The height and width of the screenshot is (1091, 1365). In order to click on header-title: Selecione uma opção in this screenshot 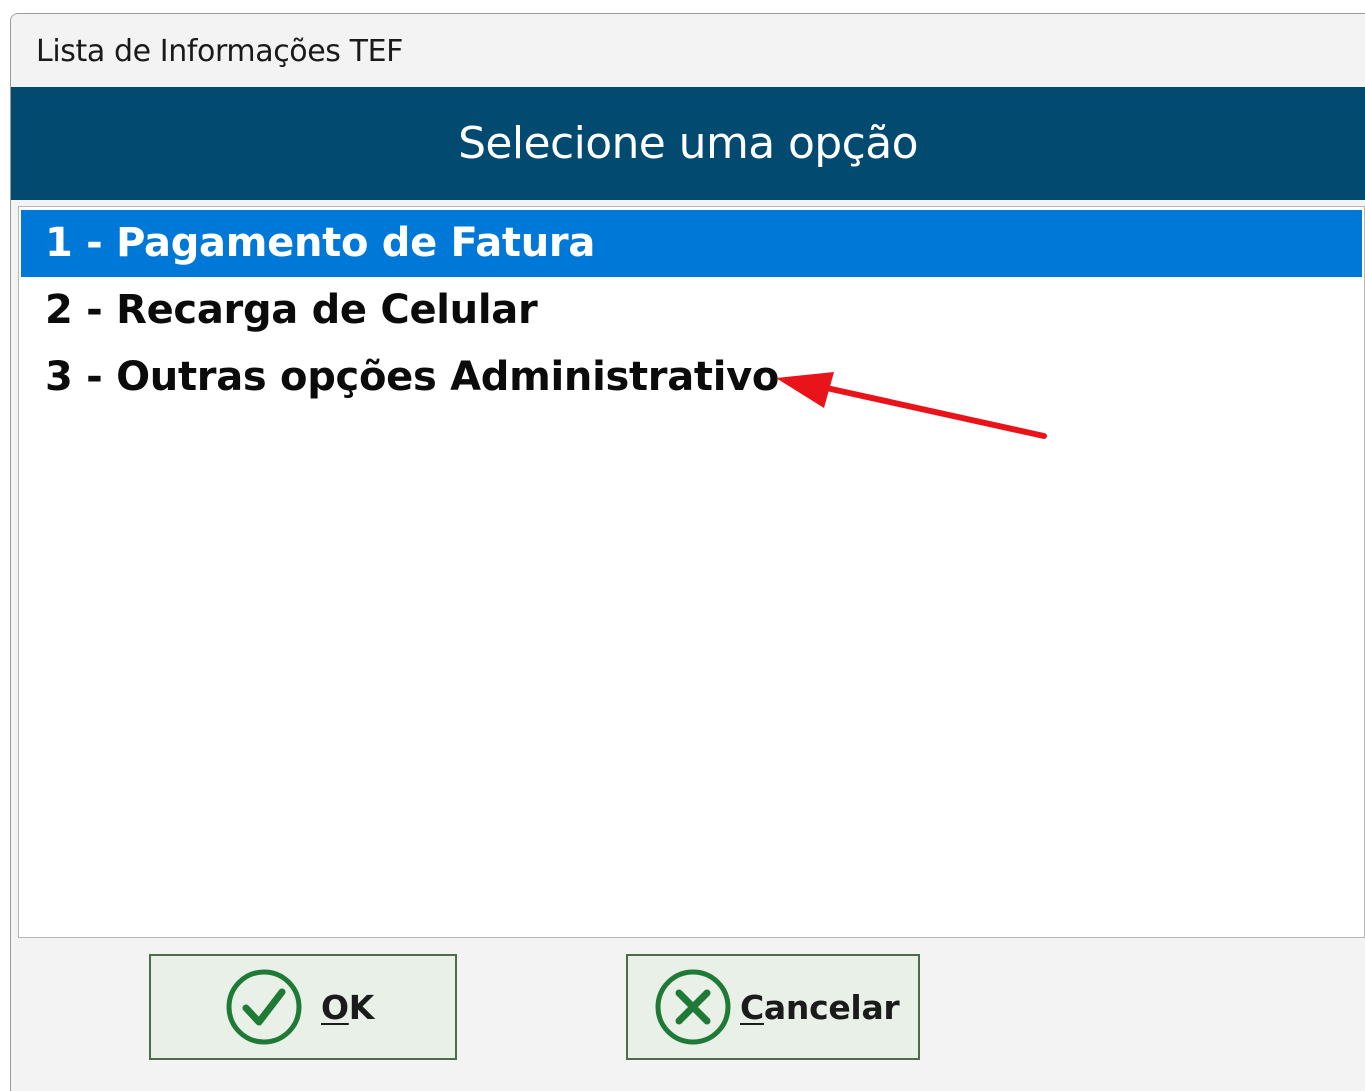, I will do `click(688, 143)`.